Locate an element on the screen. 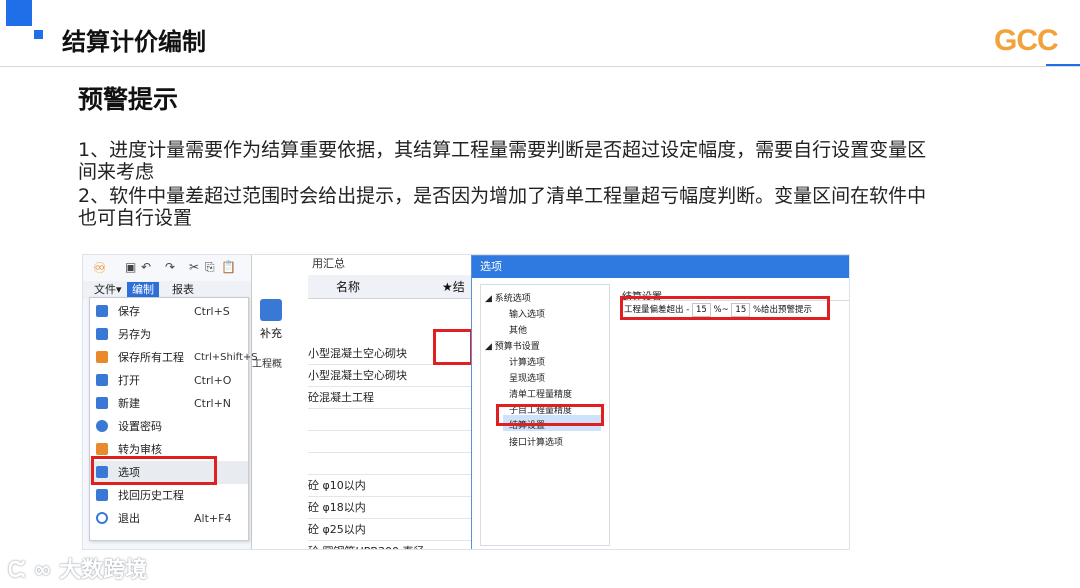 The width and height of the screenshot is (1080, 588). header-accent-square is located at coordinates (19, 13).